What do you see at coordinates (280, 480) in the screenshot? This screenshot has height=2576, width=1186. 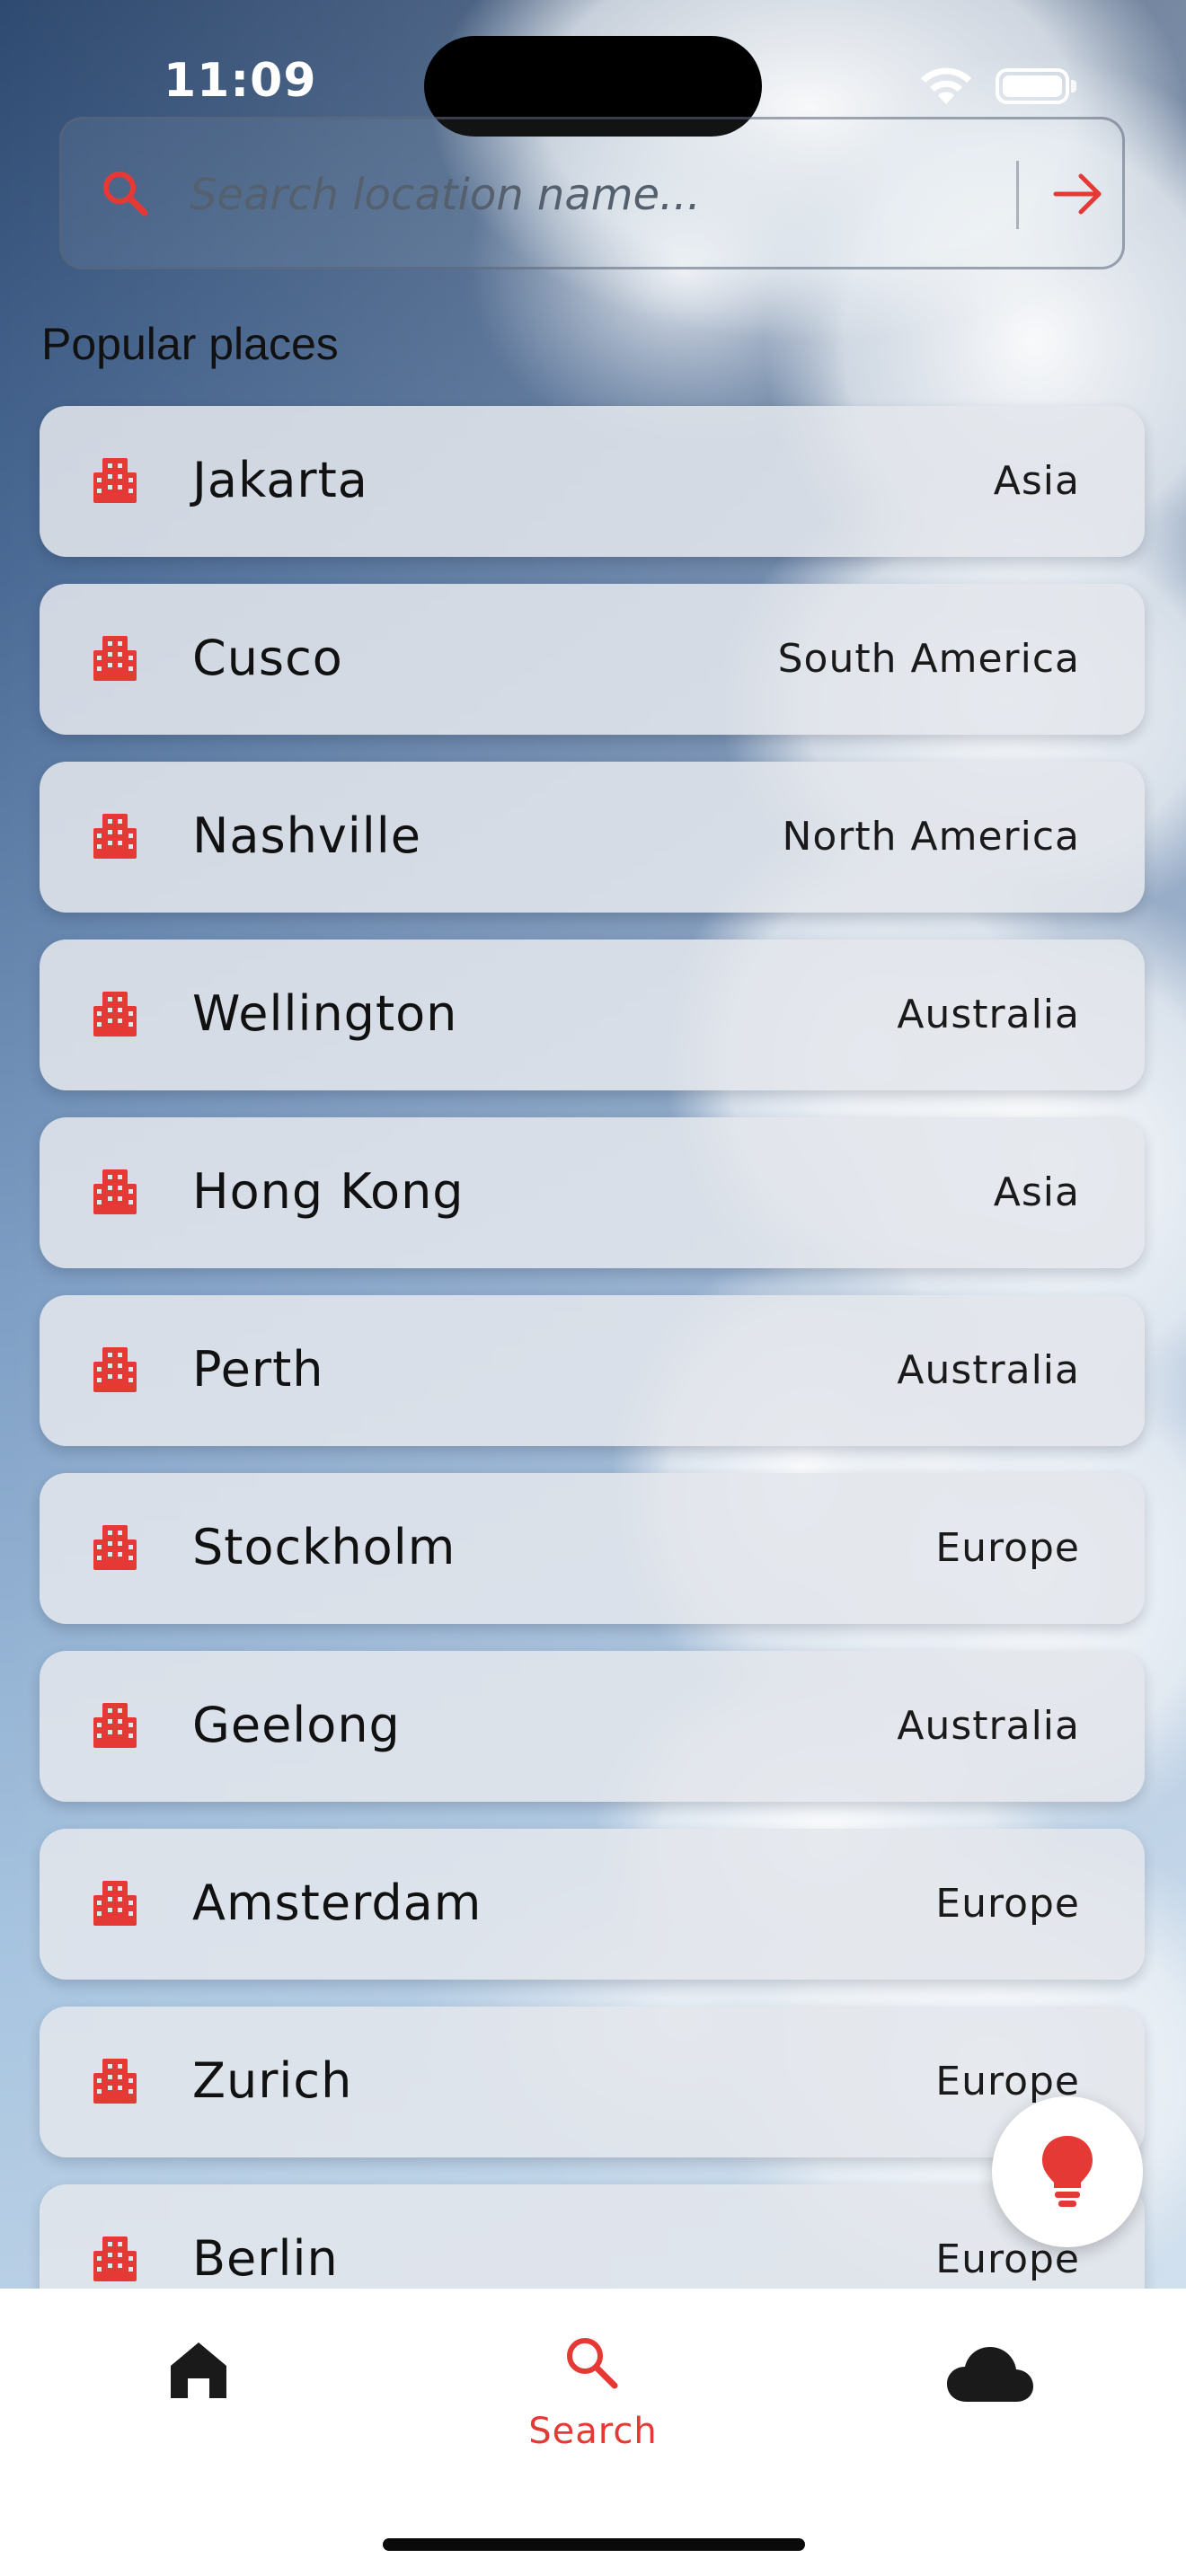 I see `place-name: Jakarta` at bounding box center [280, 480].